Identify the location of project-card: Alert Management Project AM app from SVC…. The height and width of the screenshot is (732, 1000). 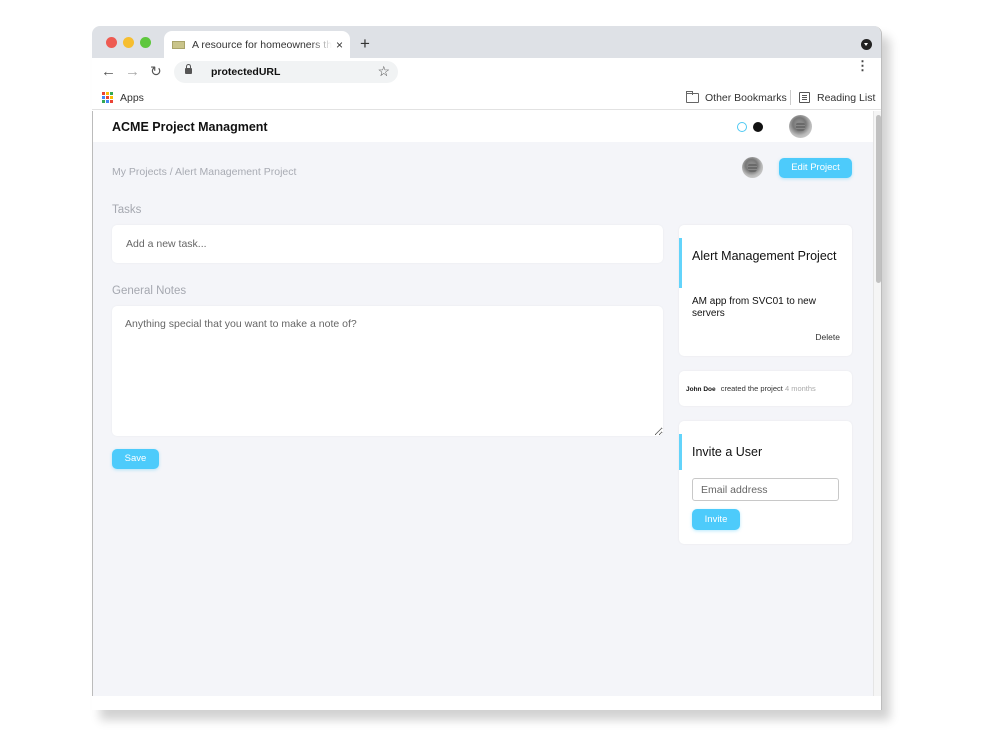
(765, 290).